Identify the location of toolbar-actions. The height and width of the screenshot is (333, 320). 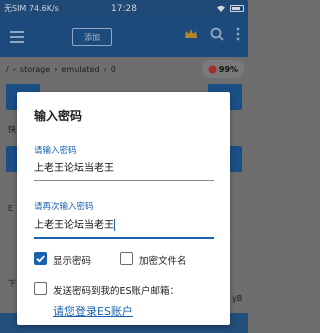
(212, 34).